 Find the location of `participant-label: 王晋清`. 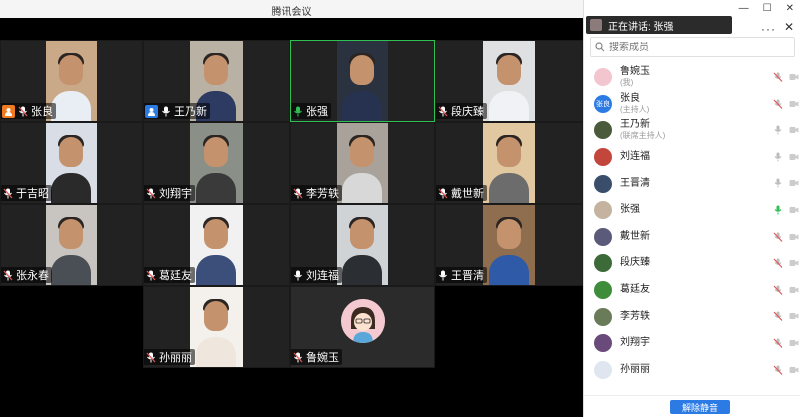

participant-label: 王晋清 is located at coordinates (461, 275).